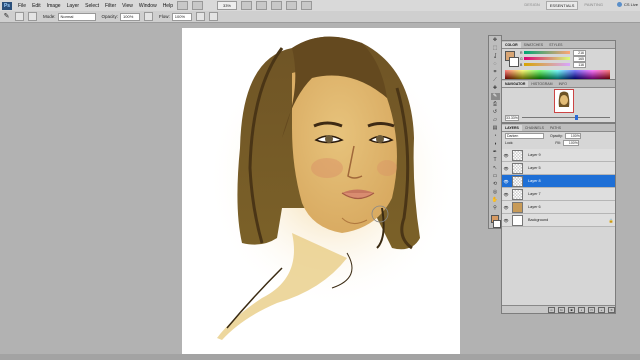 The height and width of the screenshot is (360, 640). I want to click on color-spectrum-ramp, so click(557, 74).